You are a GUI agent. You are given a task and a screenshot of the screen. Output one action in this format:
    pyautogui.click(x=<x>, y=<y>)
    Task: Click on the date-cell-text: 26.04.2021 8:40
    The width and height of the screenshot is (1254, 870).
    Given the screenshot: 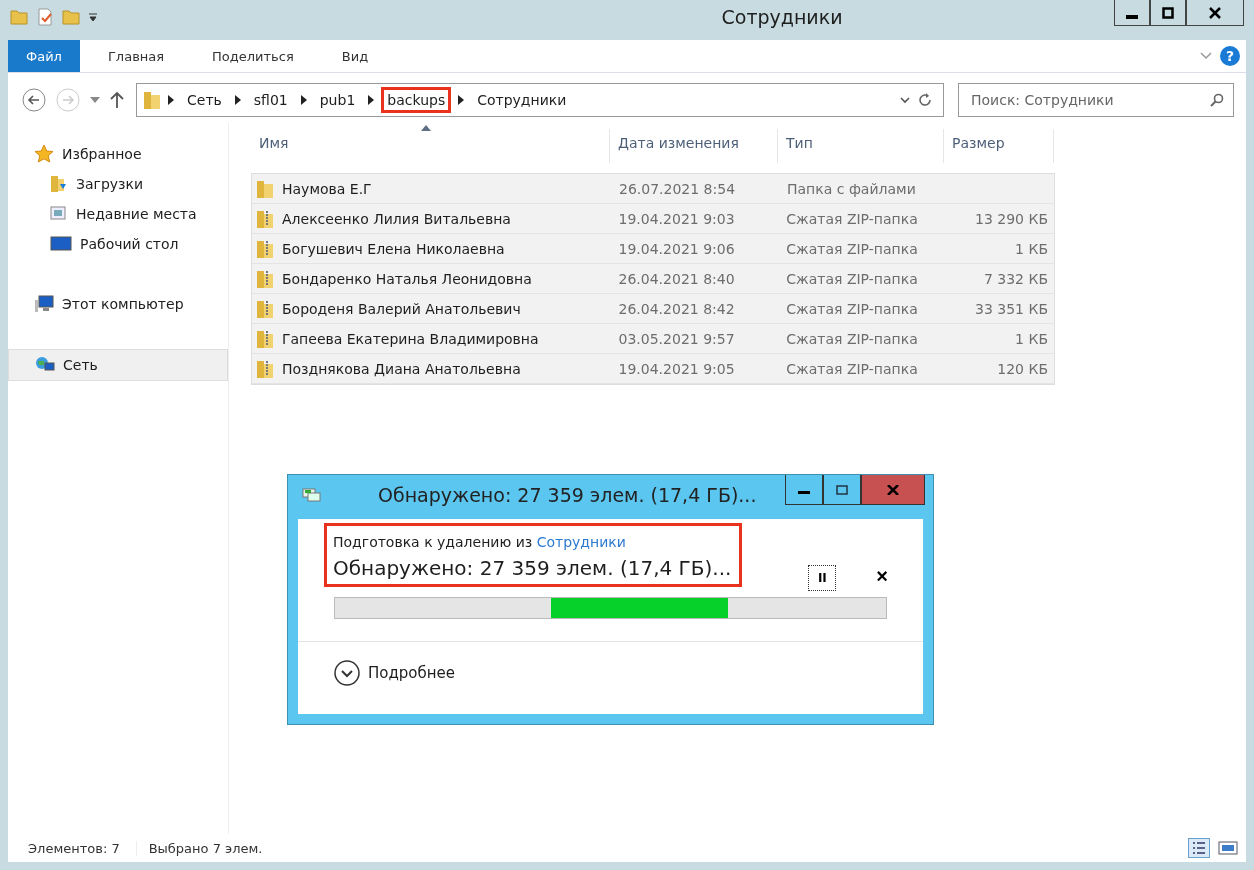 What is the action you would take?
    pyautogui.click(x=676, y=278)
    